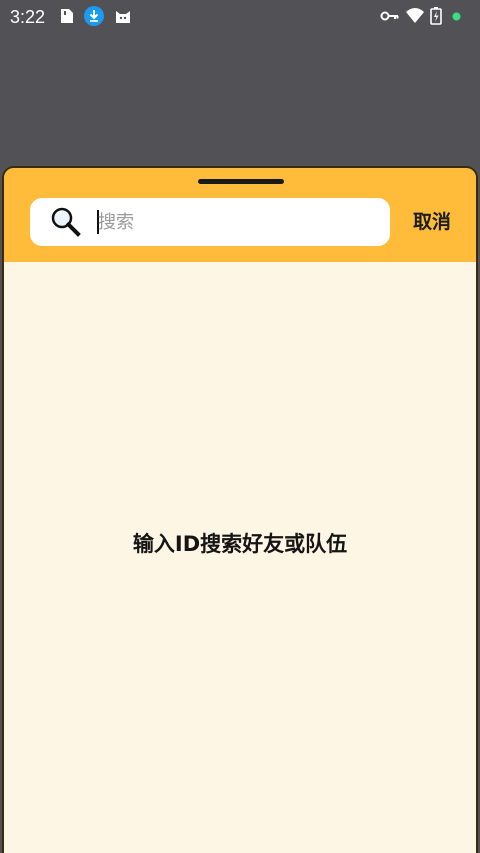 The height and width of the screenshot is (853, 480). Describe the element at coordinates (240, 544) in the screenshot. I see `empty-state-hint: 输入ID搜索好友或队伍` at that location.